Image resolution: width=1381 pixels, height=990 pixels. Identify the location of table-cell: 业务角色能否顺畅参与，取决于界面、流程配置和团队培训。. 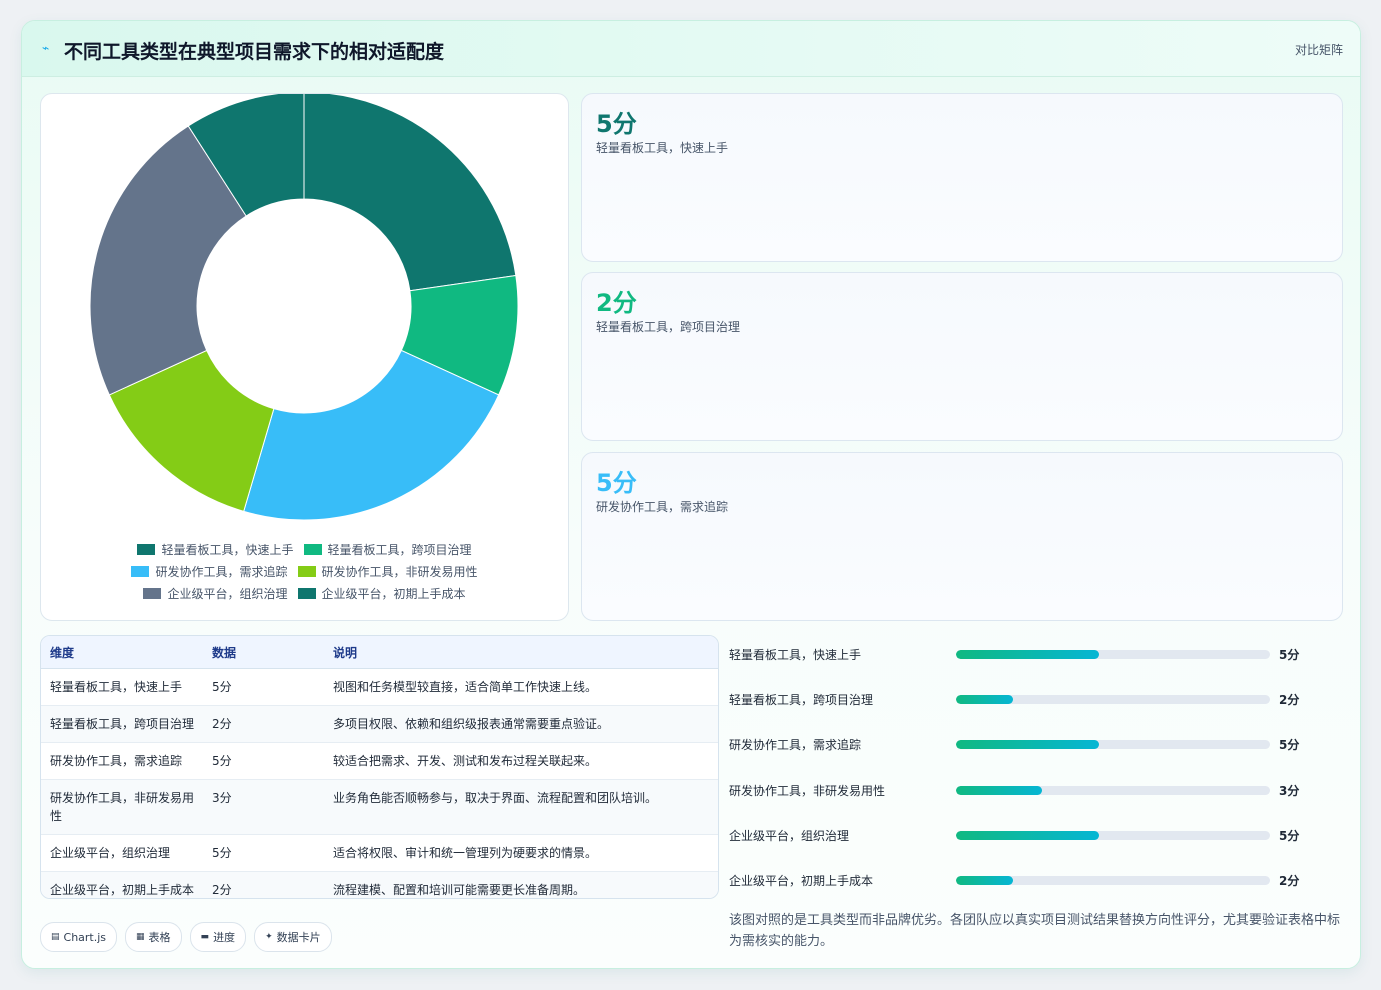
(521, 807).